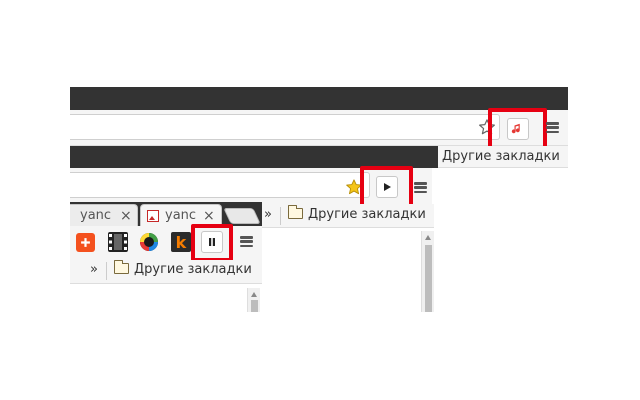 The width and height of the screenshot is (640, 400). What do you see at coordinates (254, 306) in the screenshot?
I see `bottom-scrollbar-thumb` at bounding box center [254, 306].